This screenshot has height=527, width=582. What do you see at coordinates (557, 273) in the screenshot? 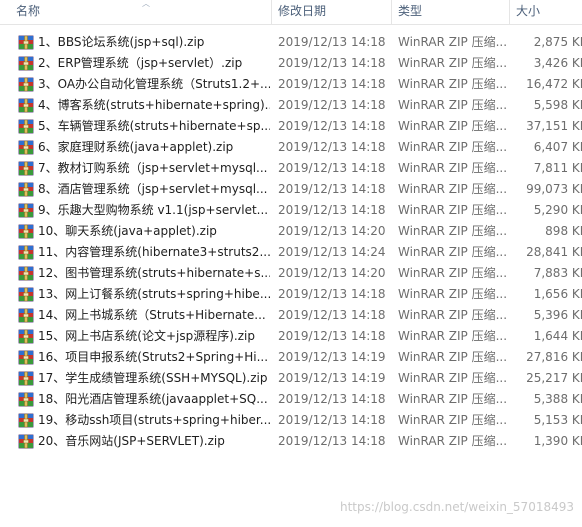
I see `file-size: 7,883 KB` at bounding box center [557, 273].